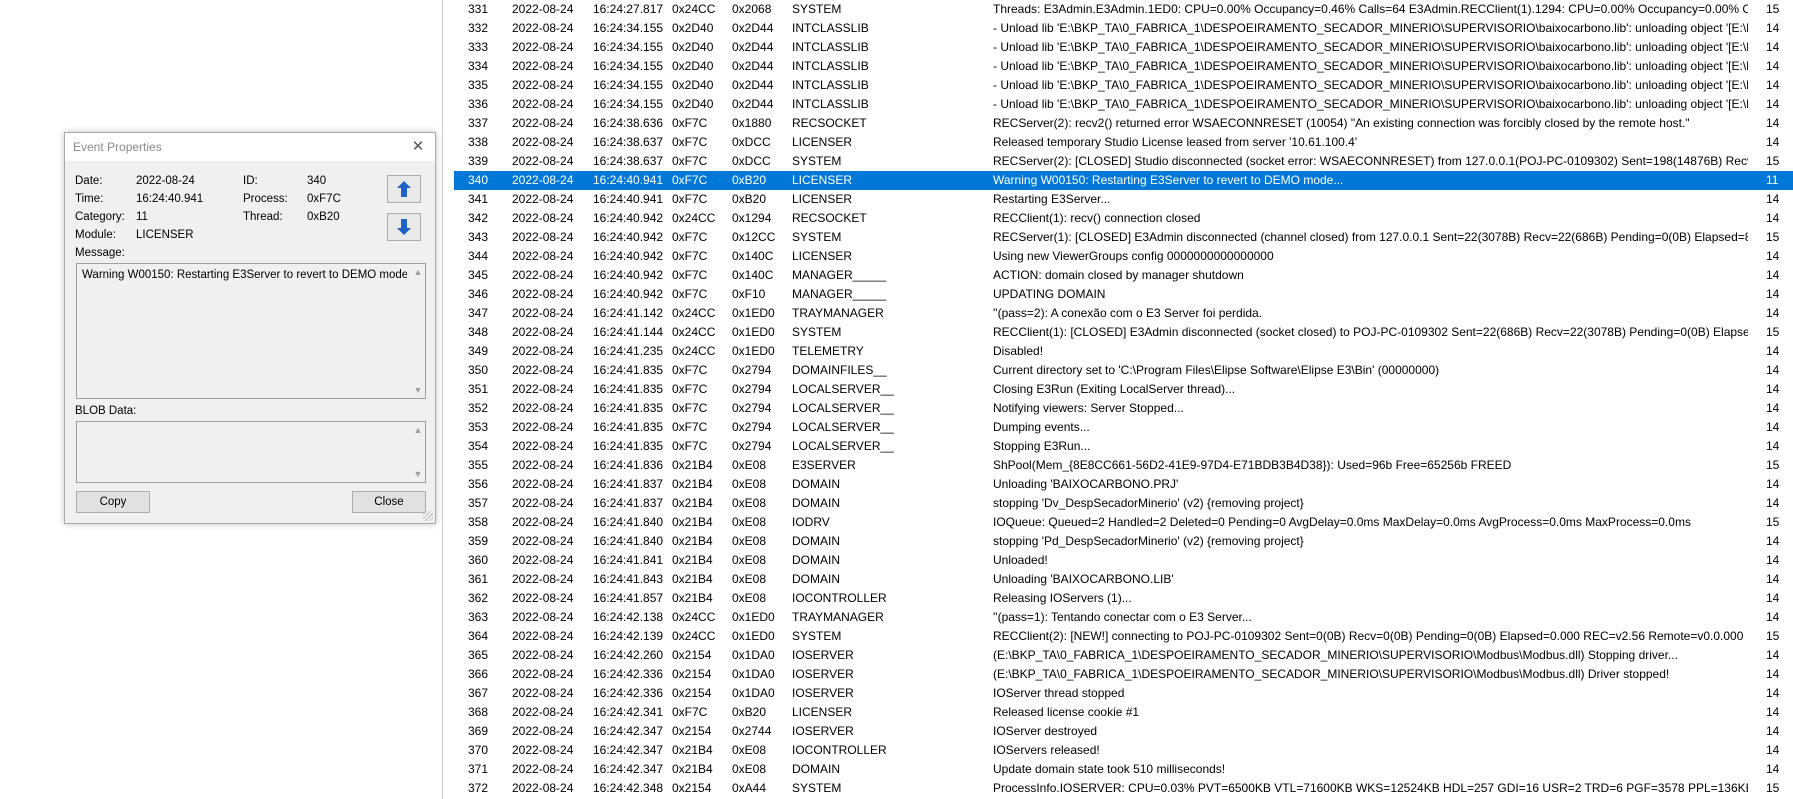  Describe the element at coordinates (628, 636) in the screenshot. I see `row-time: 16:24:42.139` at that location.